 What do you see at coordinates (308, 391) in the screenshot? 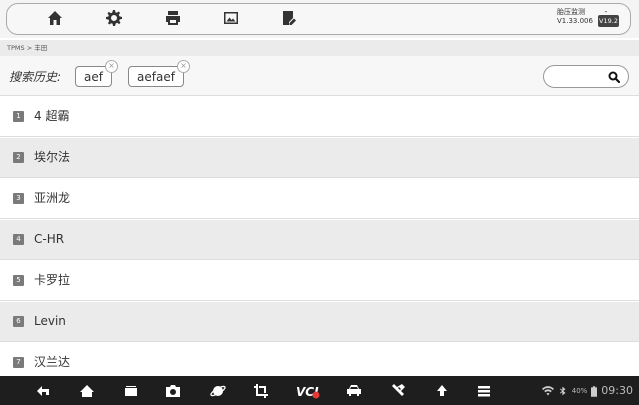
I see `vci-icon: VCI` at bounding box center [308, 391].